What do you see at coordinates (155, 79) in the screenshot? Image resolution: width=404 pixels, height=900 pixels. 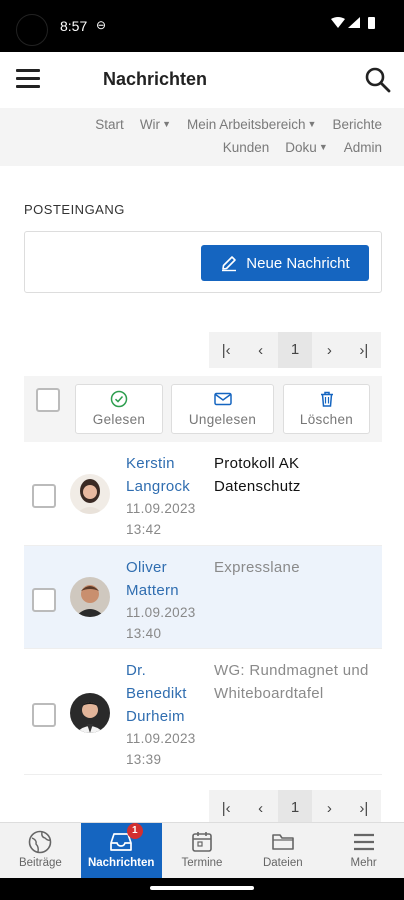 I see `page-title: Nachrichten` at bounding box center [155, 79].